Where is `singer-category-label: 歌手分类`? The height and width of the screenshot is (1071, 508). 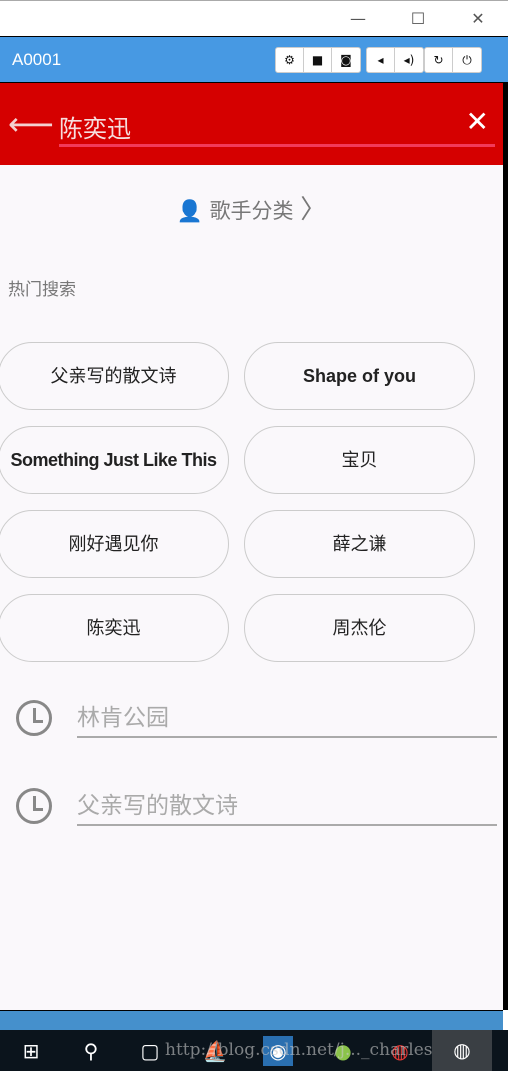 singer-category-label: 歌手分类 is located at coordinates (251, 211).